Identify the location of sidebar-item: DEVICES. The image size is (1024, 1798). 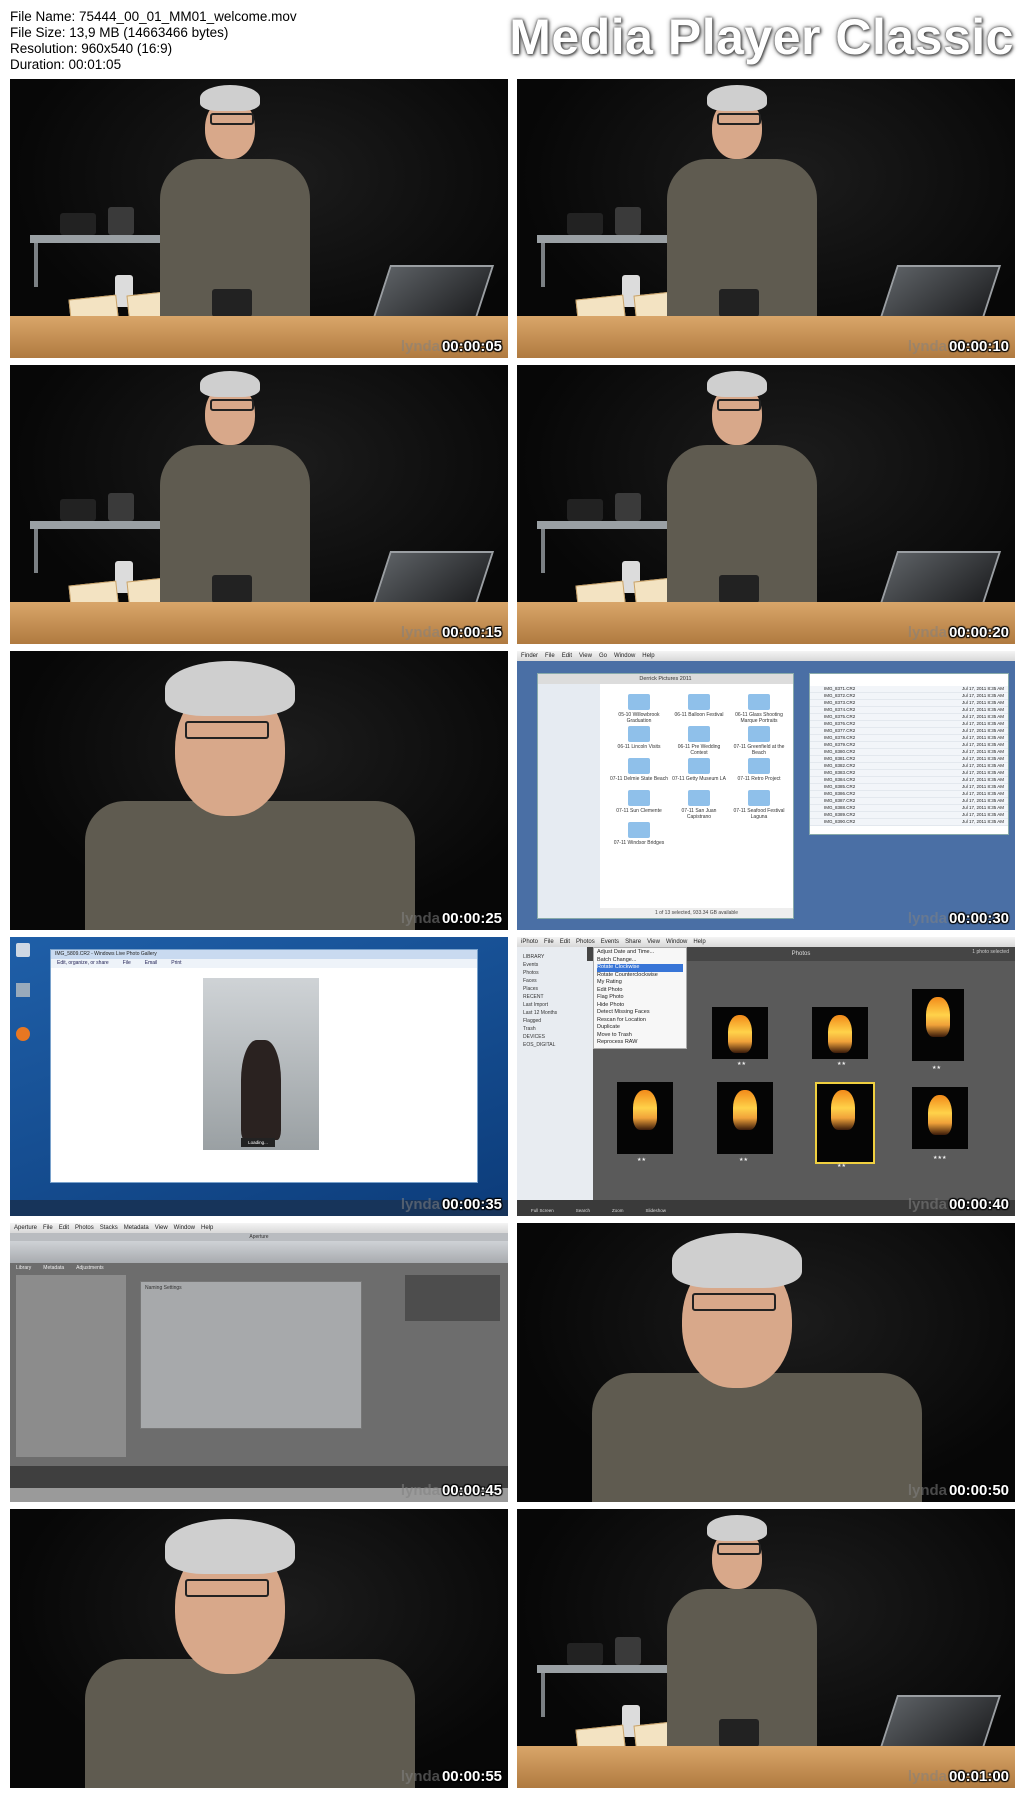
(558, 1037).